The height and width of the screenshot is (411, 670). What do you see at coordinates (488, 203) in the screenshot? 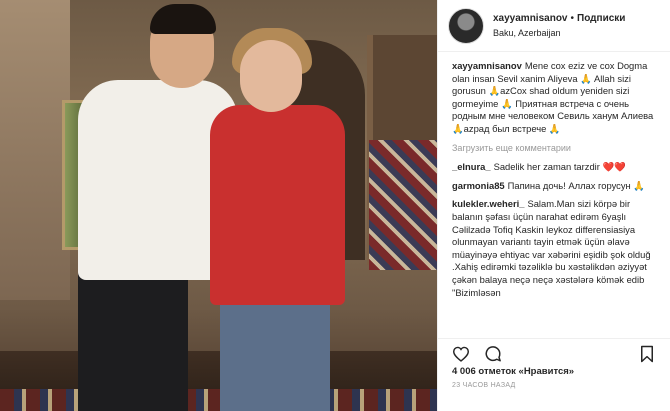
I see `comment-author: kulekler.weheri_` at bounding box center [488, 203].